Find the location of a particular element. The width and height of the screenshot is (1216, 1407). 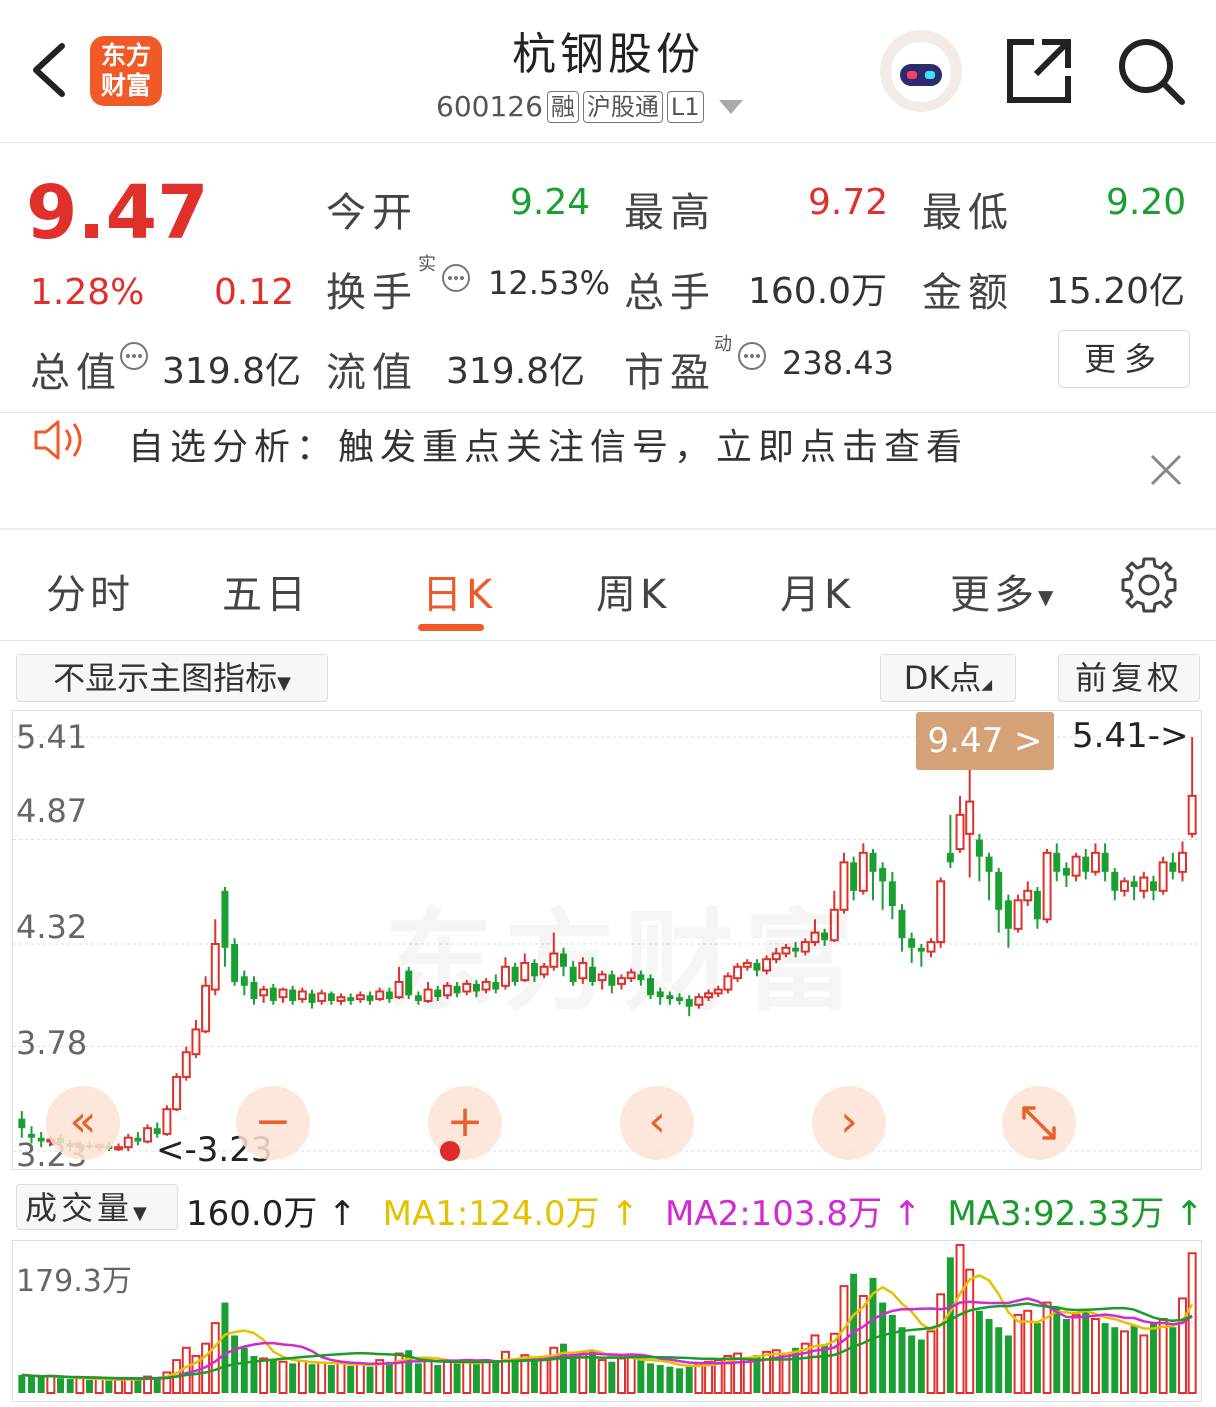

tag-margin: 融 is located at coordinates (562, 106).